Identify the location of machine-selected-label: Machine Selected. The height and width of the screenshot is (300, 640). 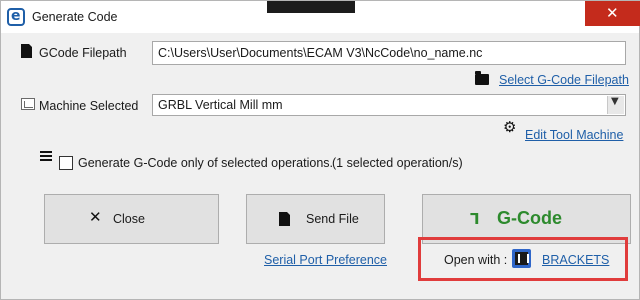
(89, 106).